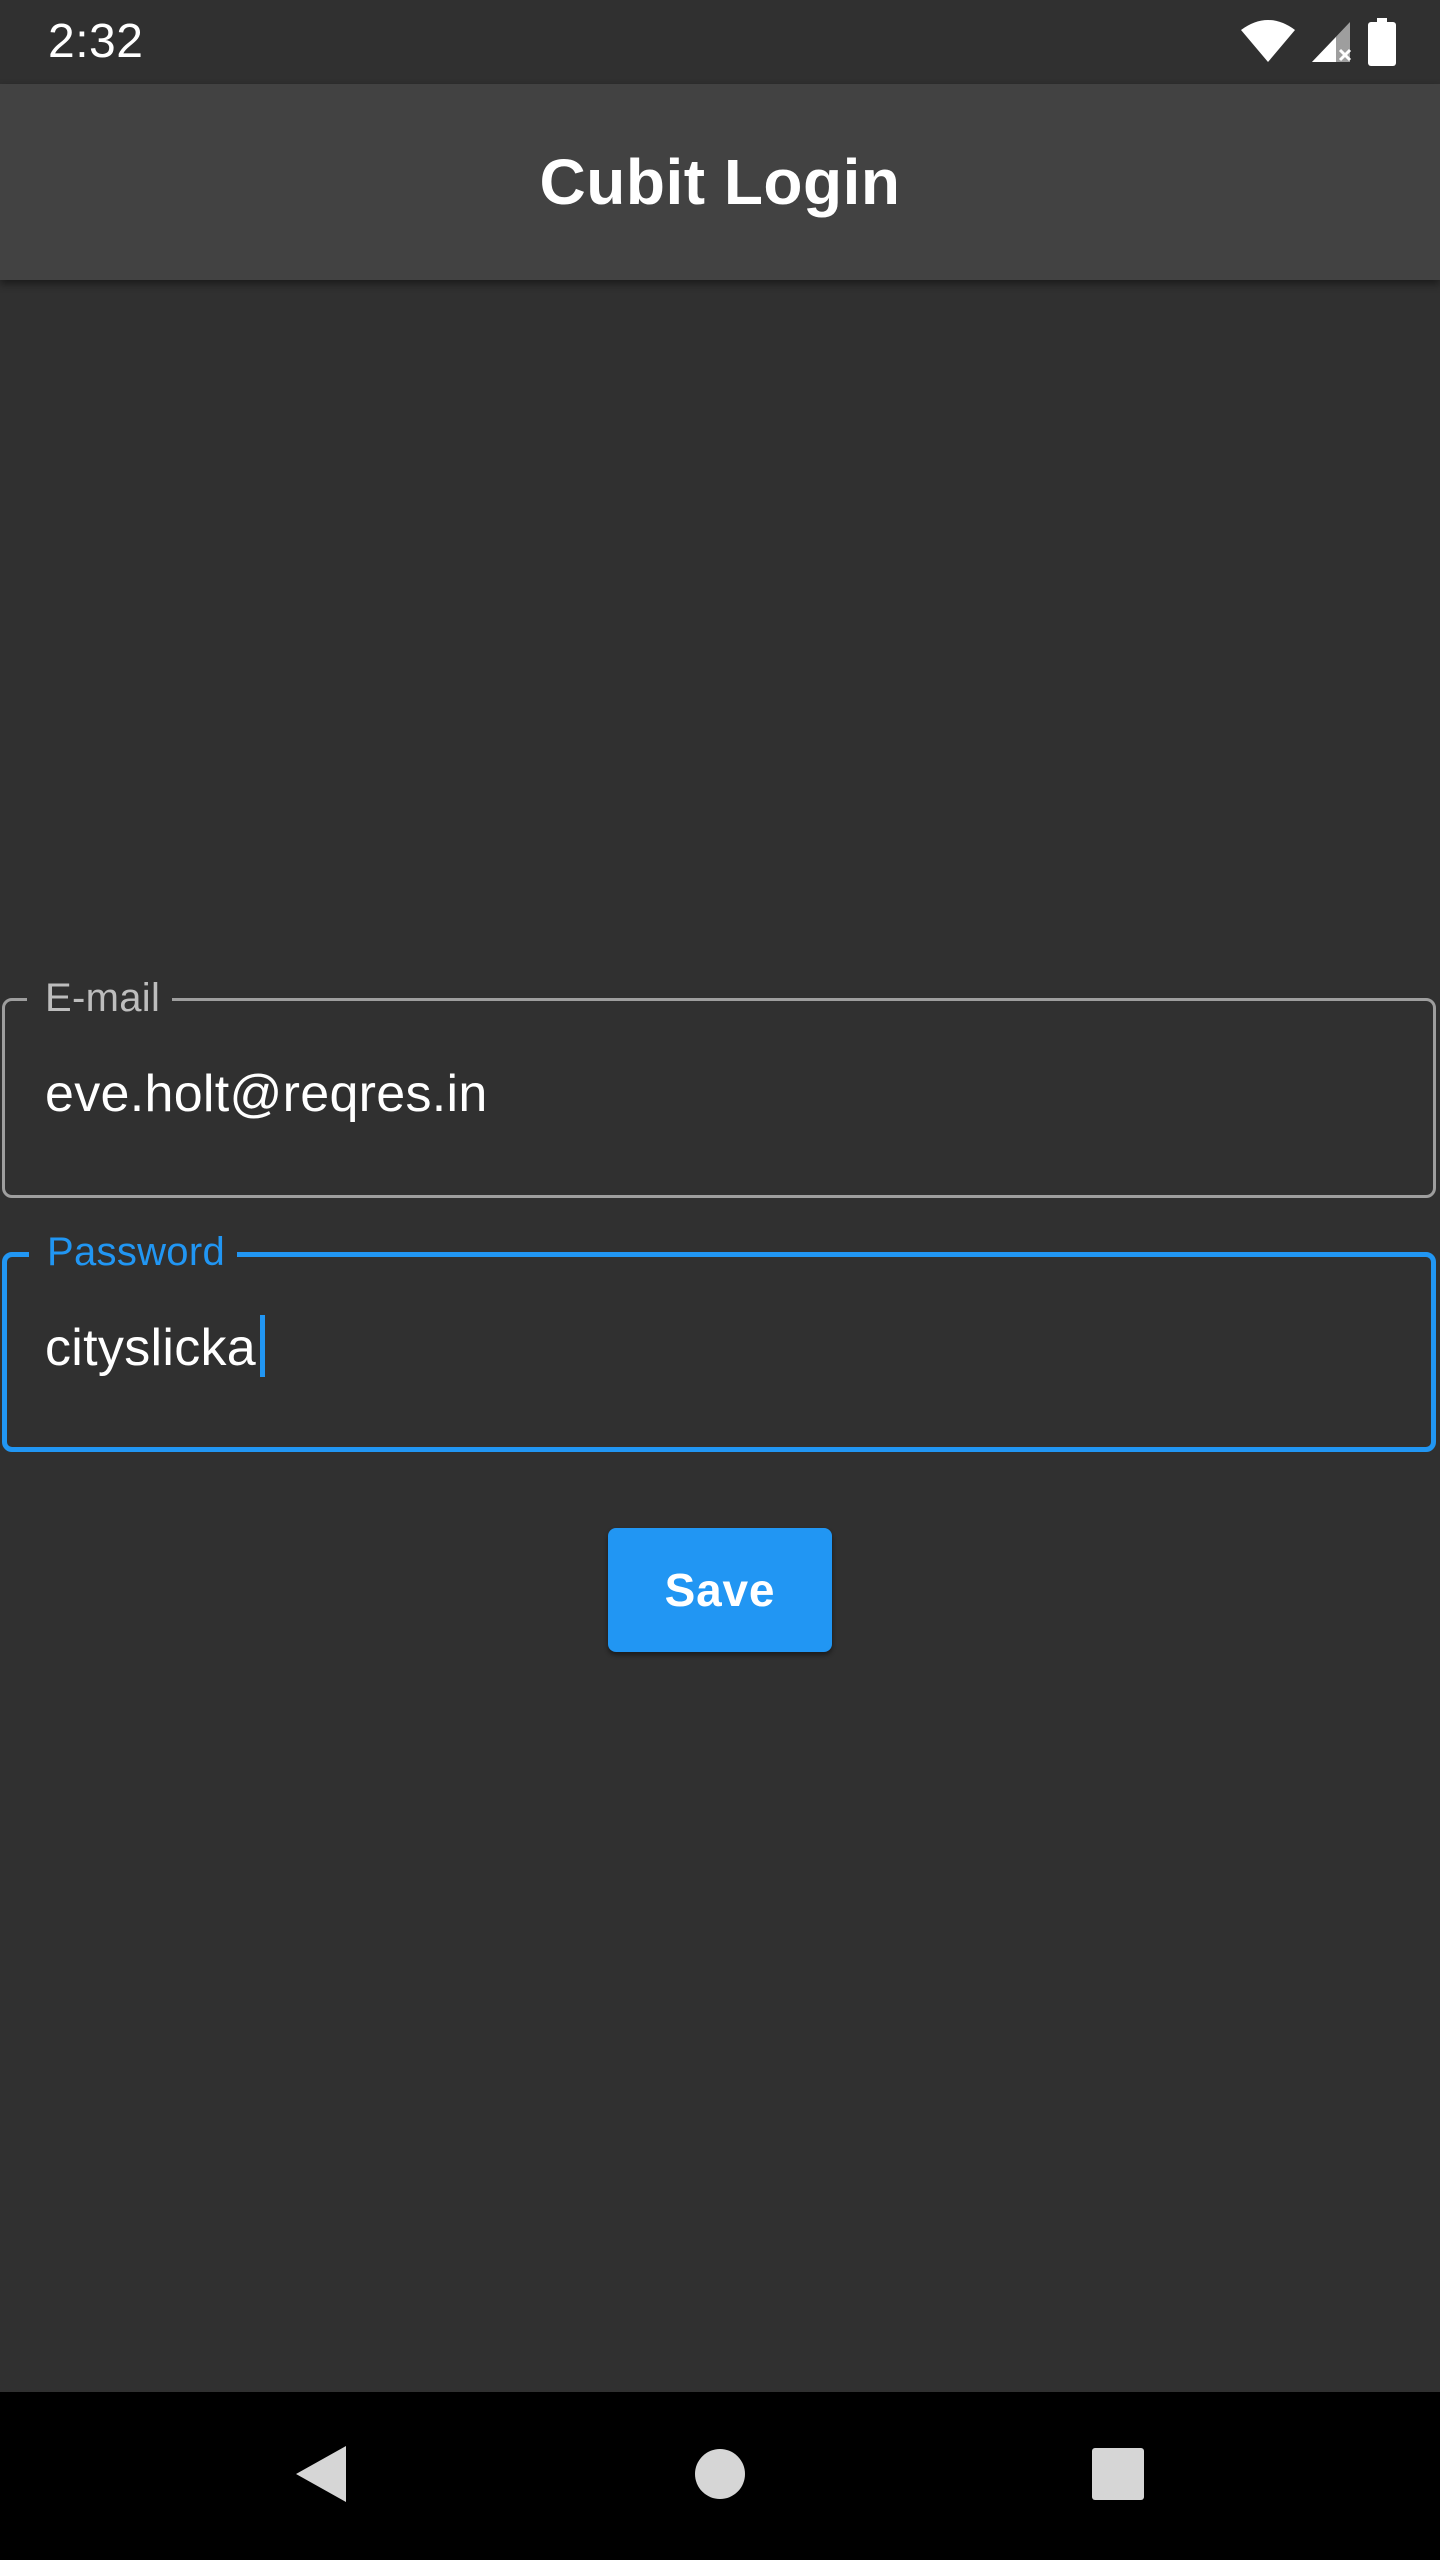 This screenshot has width=1440, height=2560. I want to click on email-field: E-mail eve.holt@reqres.in, so click(719, 1085).